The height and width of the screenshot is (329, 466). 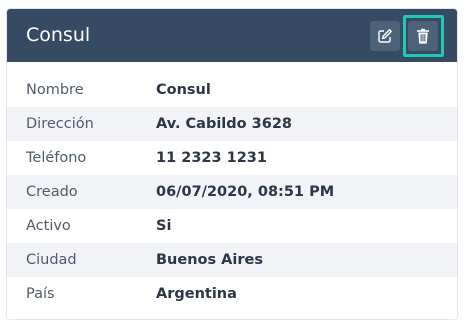 I want to click on detail-row-direccion: Dirección Av. Cabildo 3628, so click(x=232, y=124).